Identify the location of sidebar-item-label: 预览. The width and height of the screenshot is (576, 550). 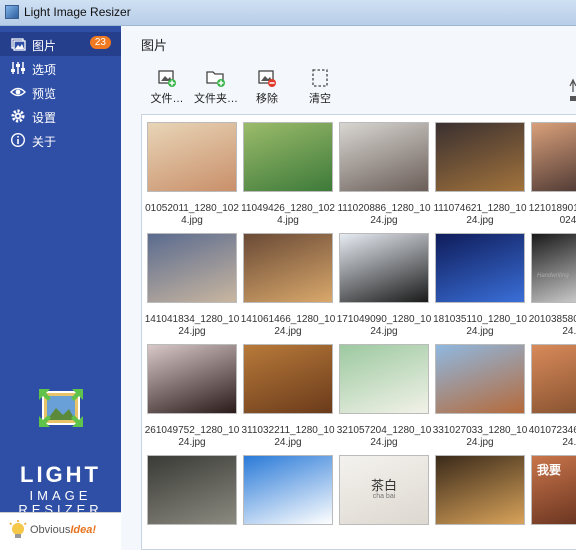
(44, 94).